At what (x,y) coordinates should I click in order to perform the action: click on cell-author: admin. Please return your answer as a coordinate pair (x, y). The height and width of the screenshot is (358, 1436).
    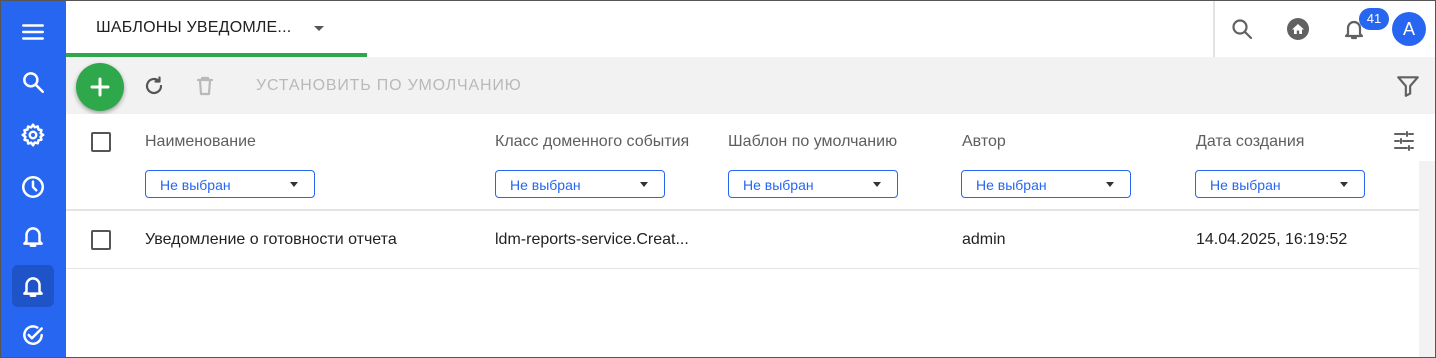
    Looking at the image, I should click on (984, 239).